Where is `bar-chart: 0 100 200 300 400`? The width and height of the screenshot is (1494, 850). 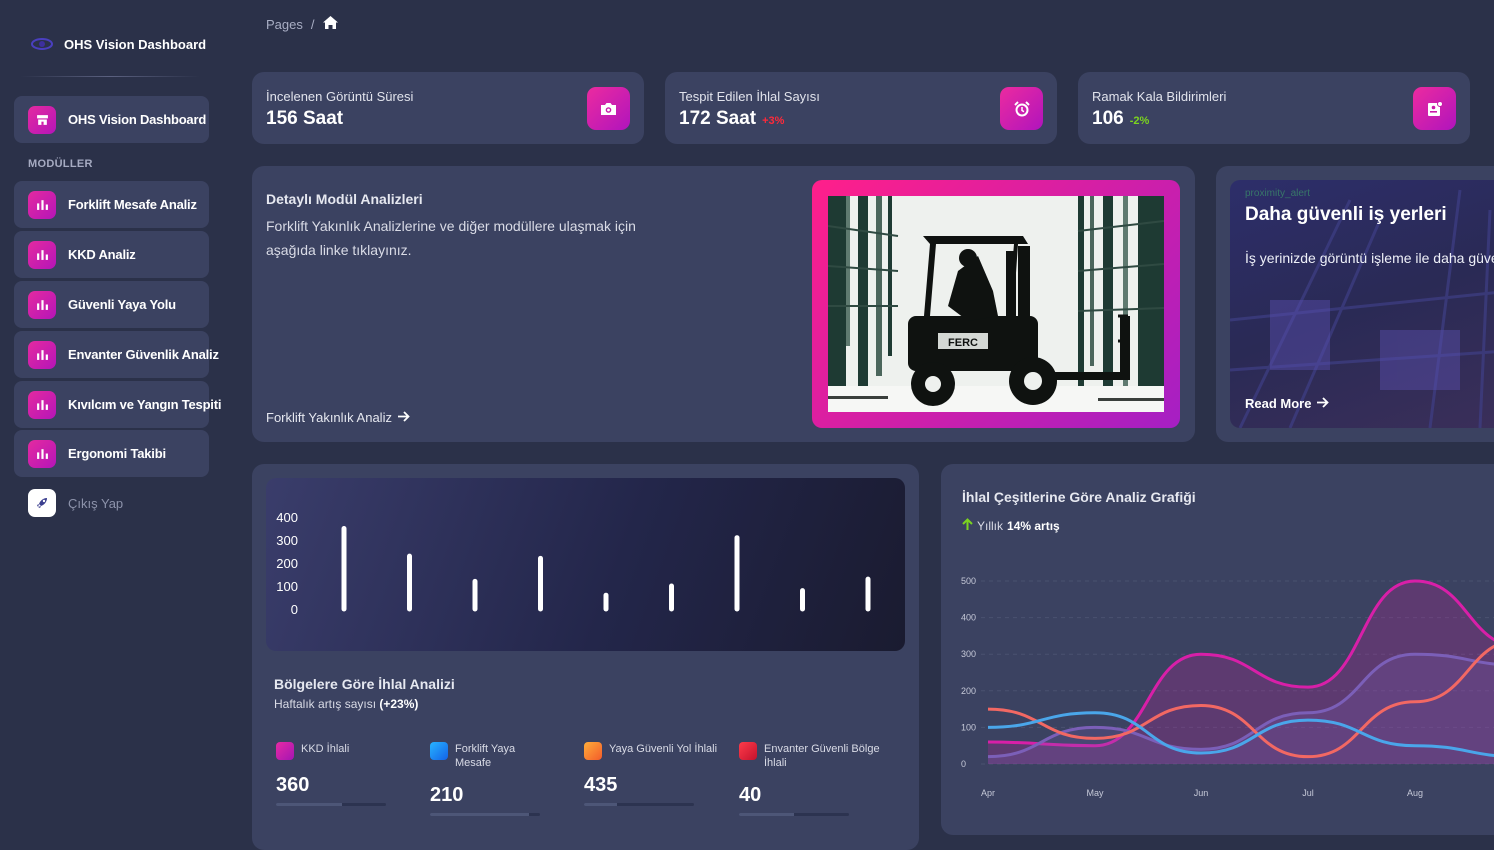
bar-chart: 0 100 200 300 400 is located at coordinates (573, 563).